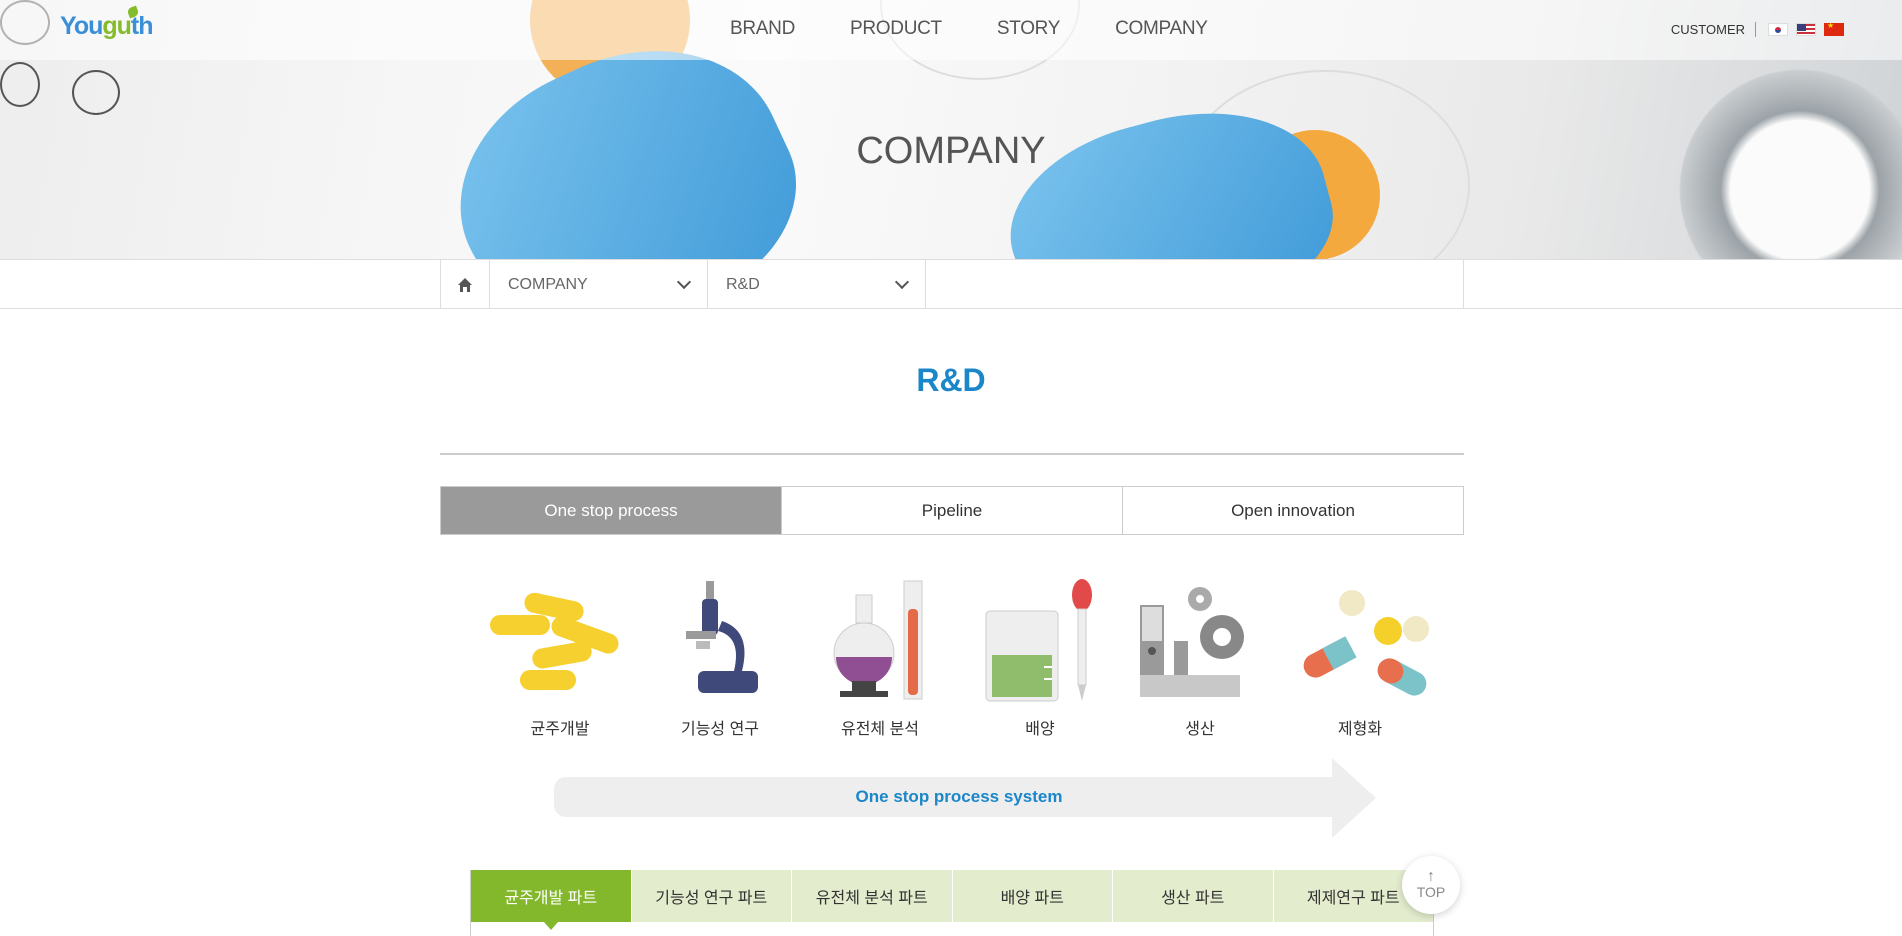  I want to click on nav-story: STORY, so click(1029, 29).